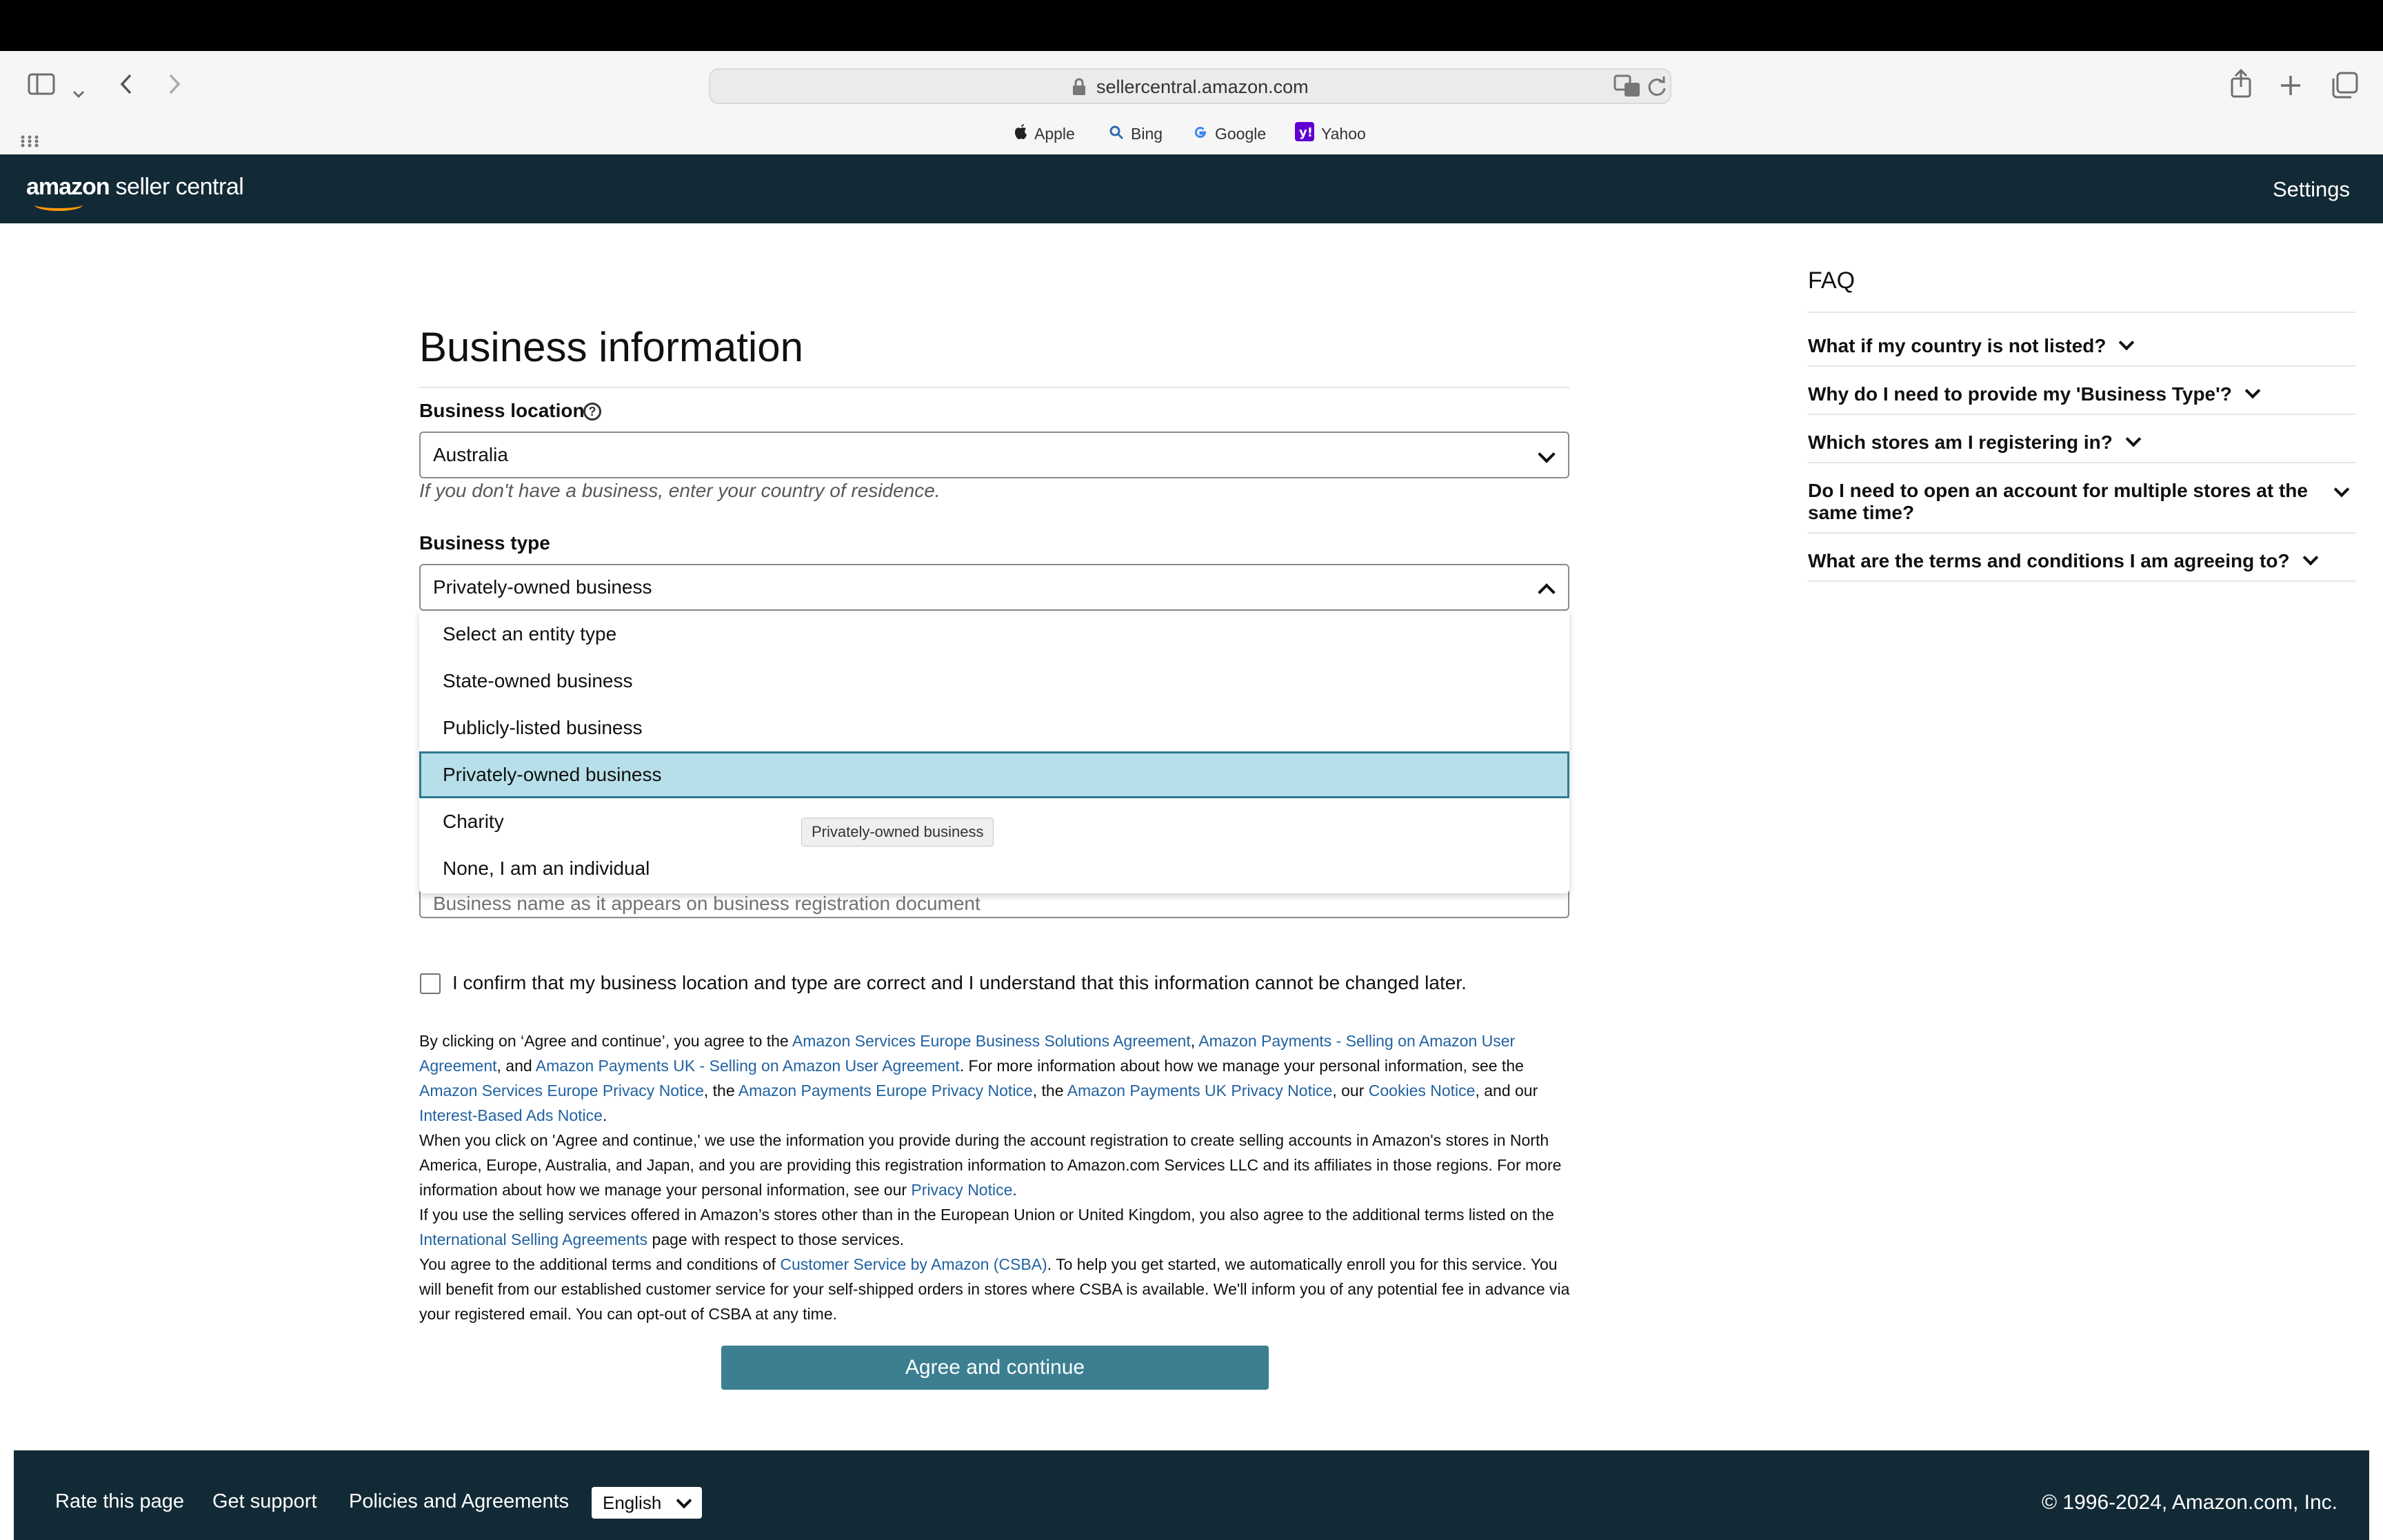 This screenshot has width=2383, height=1540. Describe the element at coordinates (2291, 87) in the screenshot. I see `new-tab-icon` at that location.